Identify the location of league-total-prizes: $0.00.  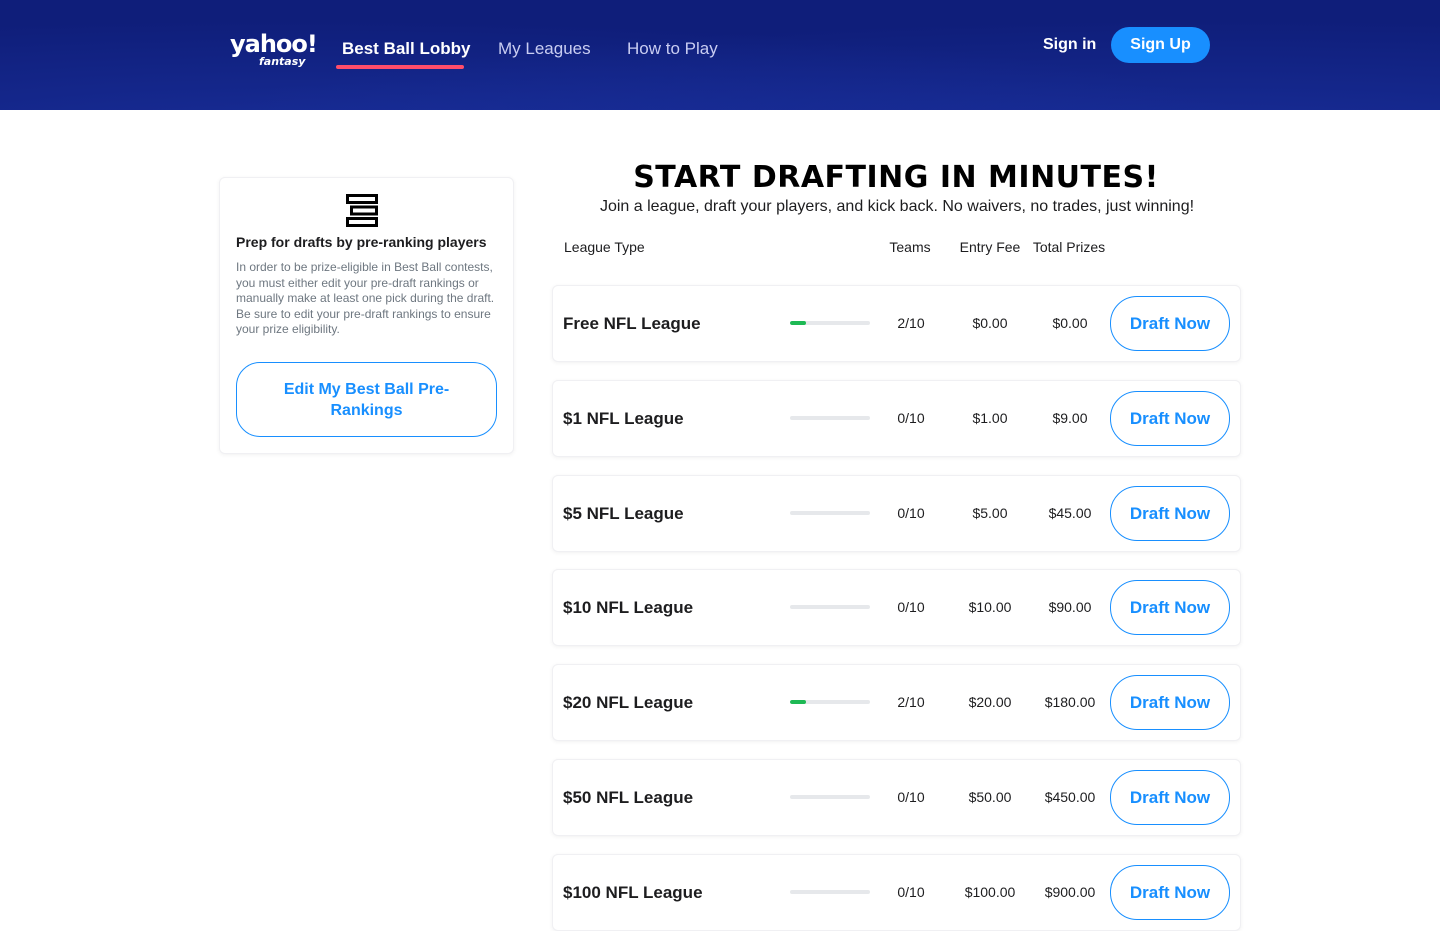
(1070, 323).